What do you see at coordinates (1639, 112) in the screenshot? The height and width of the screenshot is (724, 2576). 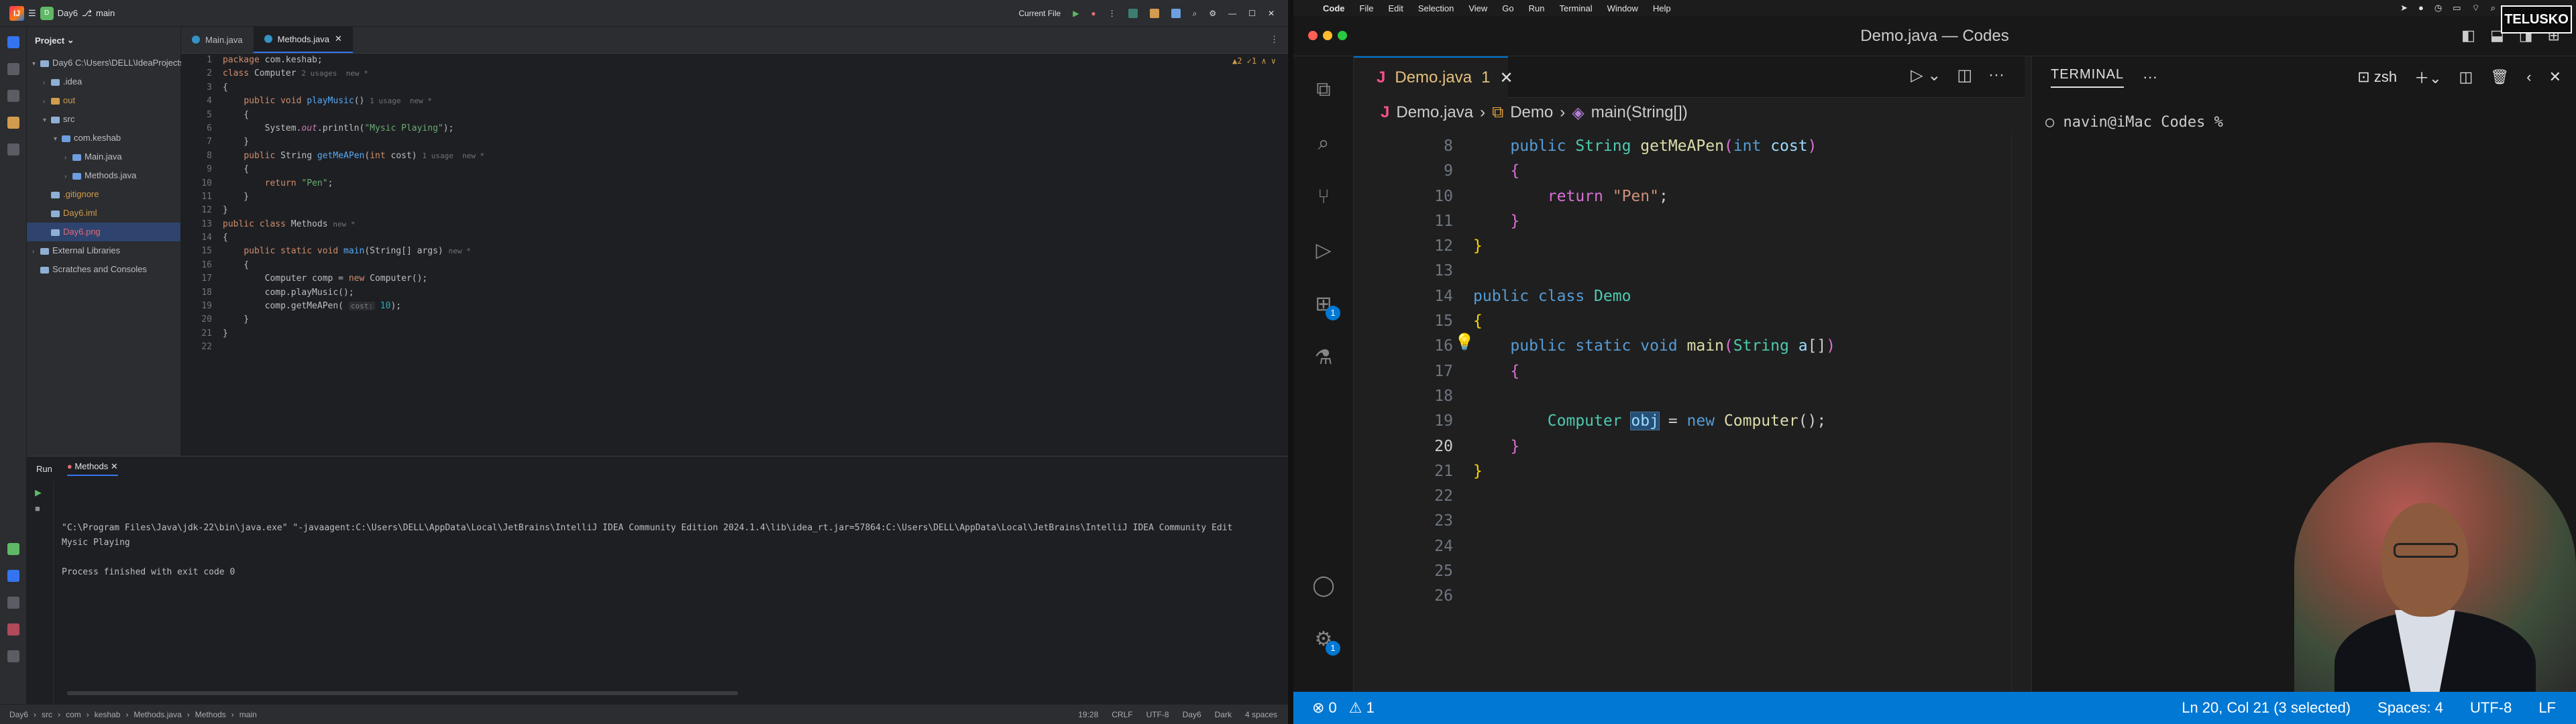 I see `breadcrumb-method: main(String[])` at bounding box center [1639, 112].